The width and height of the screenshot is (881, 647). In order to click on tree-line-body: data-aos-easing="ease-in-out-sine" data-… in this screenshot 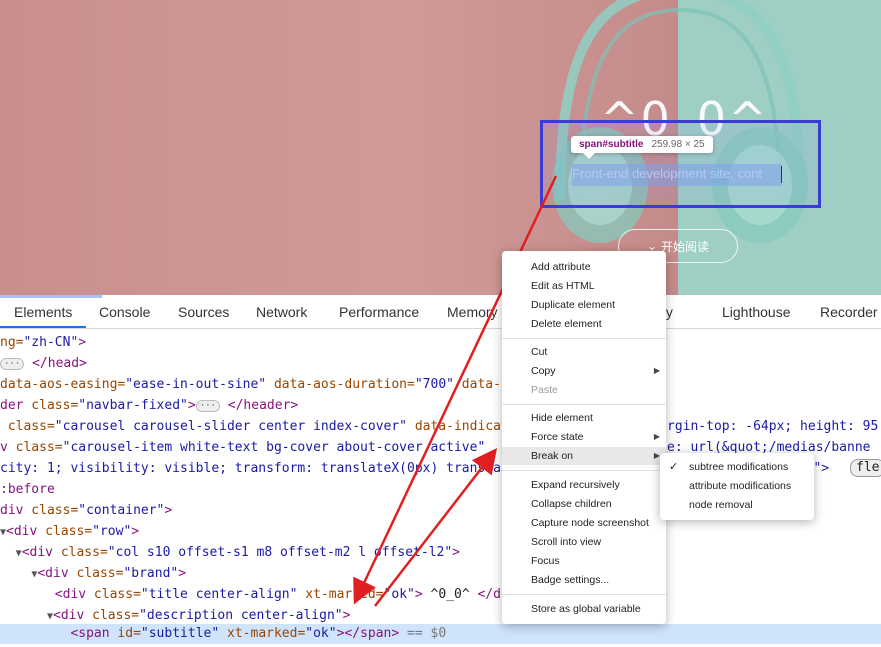, I will do `click(440, 385)`.